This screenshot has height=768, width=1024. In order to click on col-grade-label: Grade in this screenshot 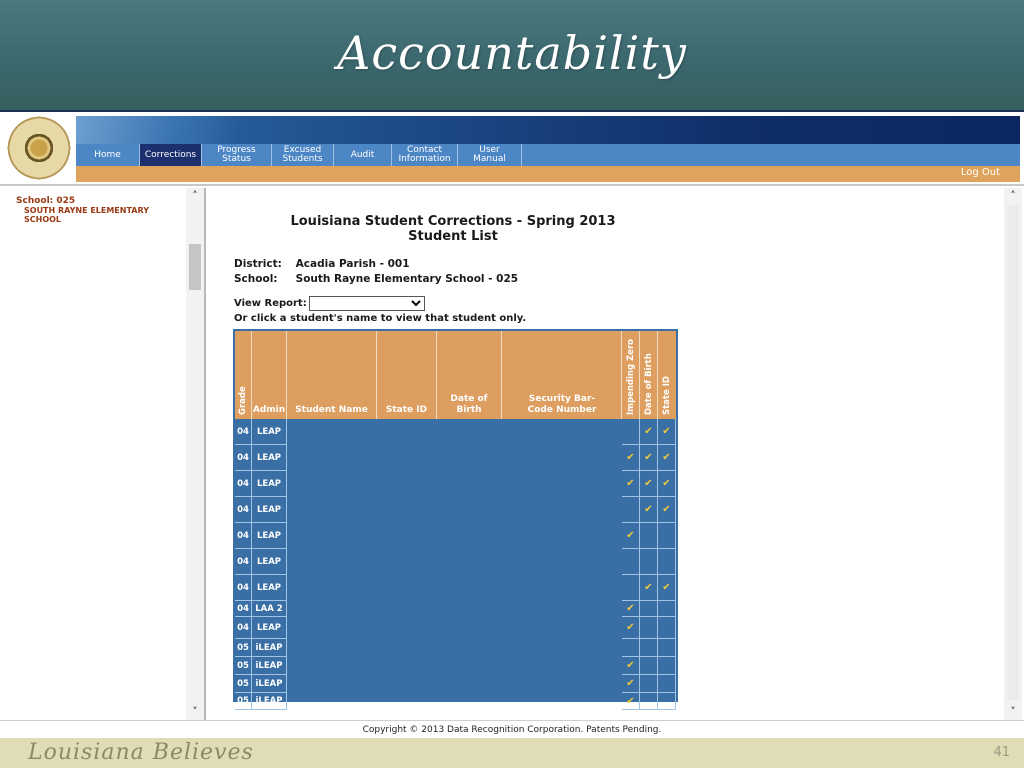, I will do `click(243, 400)`.